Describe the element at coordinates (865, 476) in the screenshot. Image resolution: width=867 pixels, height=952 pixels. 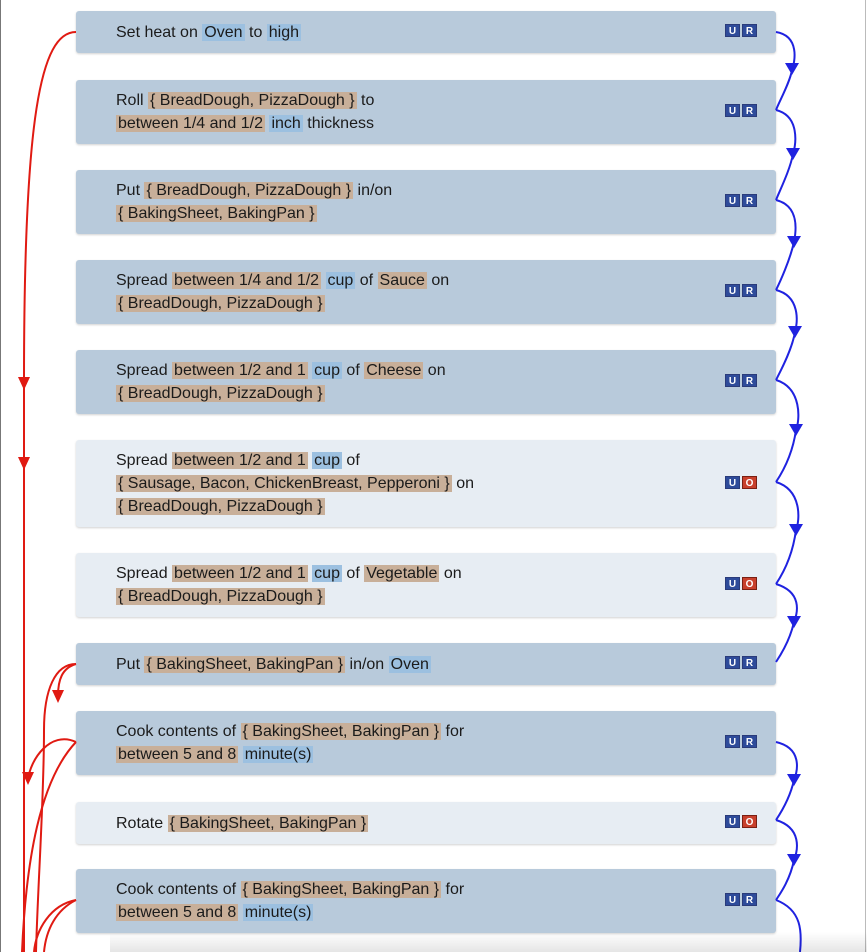
I see `window-right-edge` at that location.